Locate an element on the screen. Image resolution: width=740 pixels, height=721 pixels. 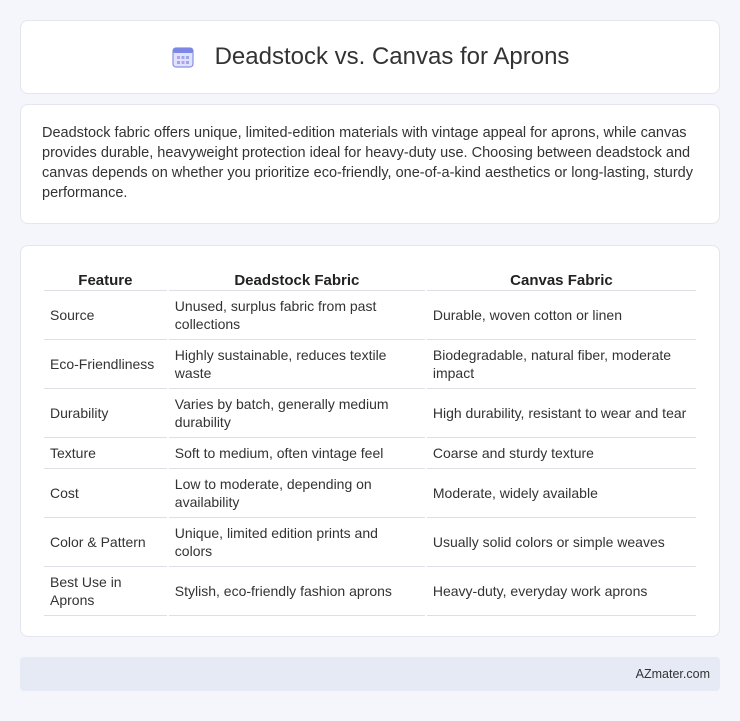
title-wrap: Deadstock vs. Canvas for Aprons is located at coordinates (370, 57).